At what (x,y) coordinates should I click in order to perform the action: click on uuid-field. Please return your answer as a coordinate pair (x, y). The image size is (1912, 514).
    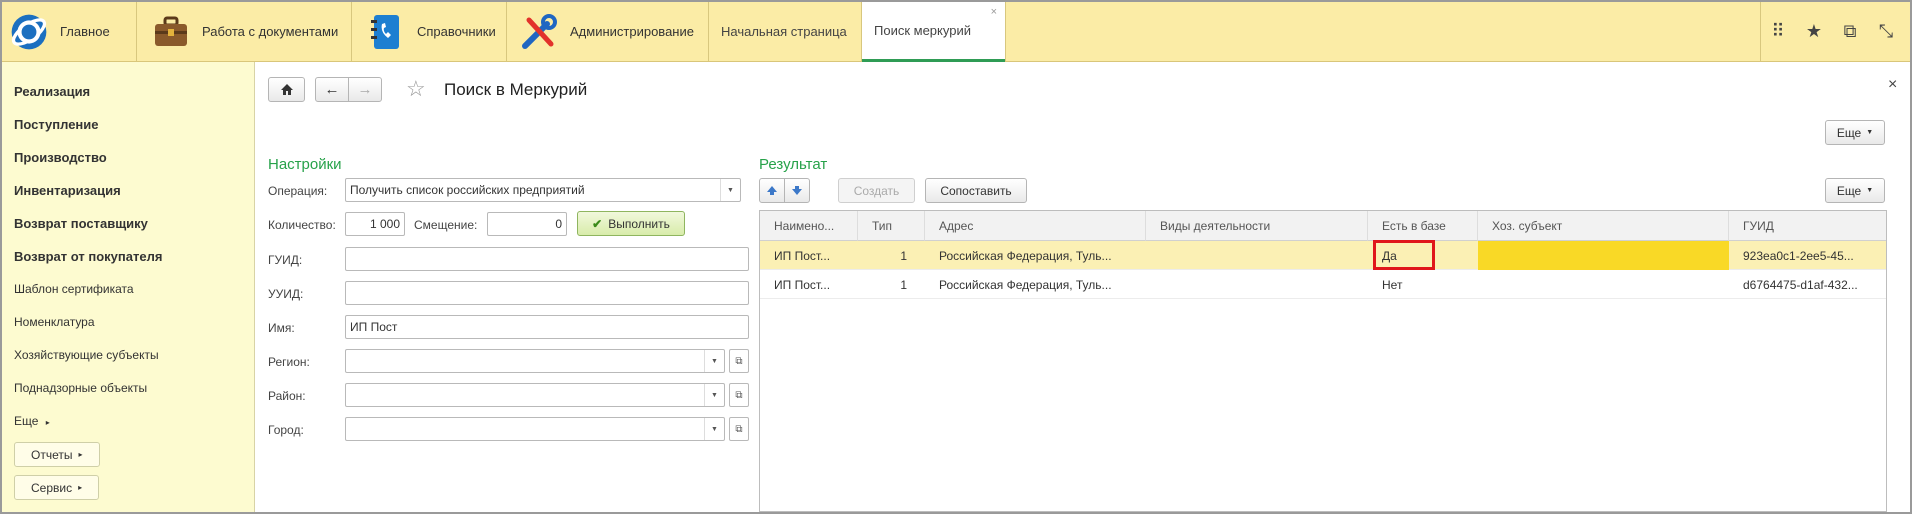
    Looking at the image, I should click on (547, 293).